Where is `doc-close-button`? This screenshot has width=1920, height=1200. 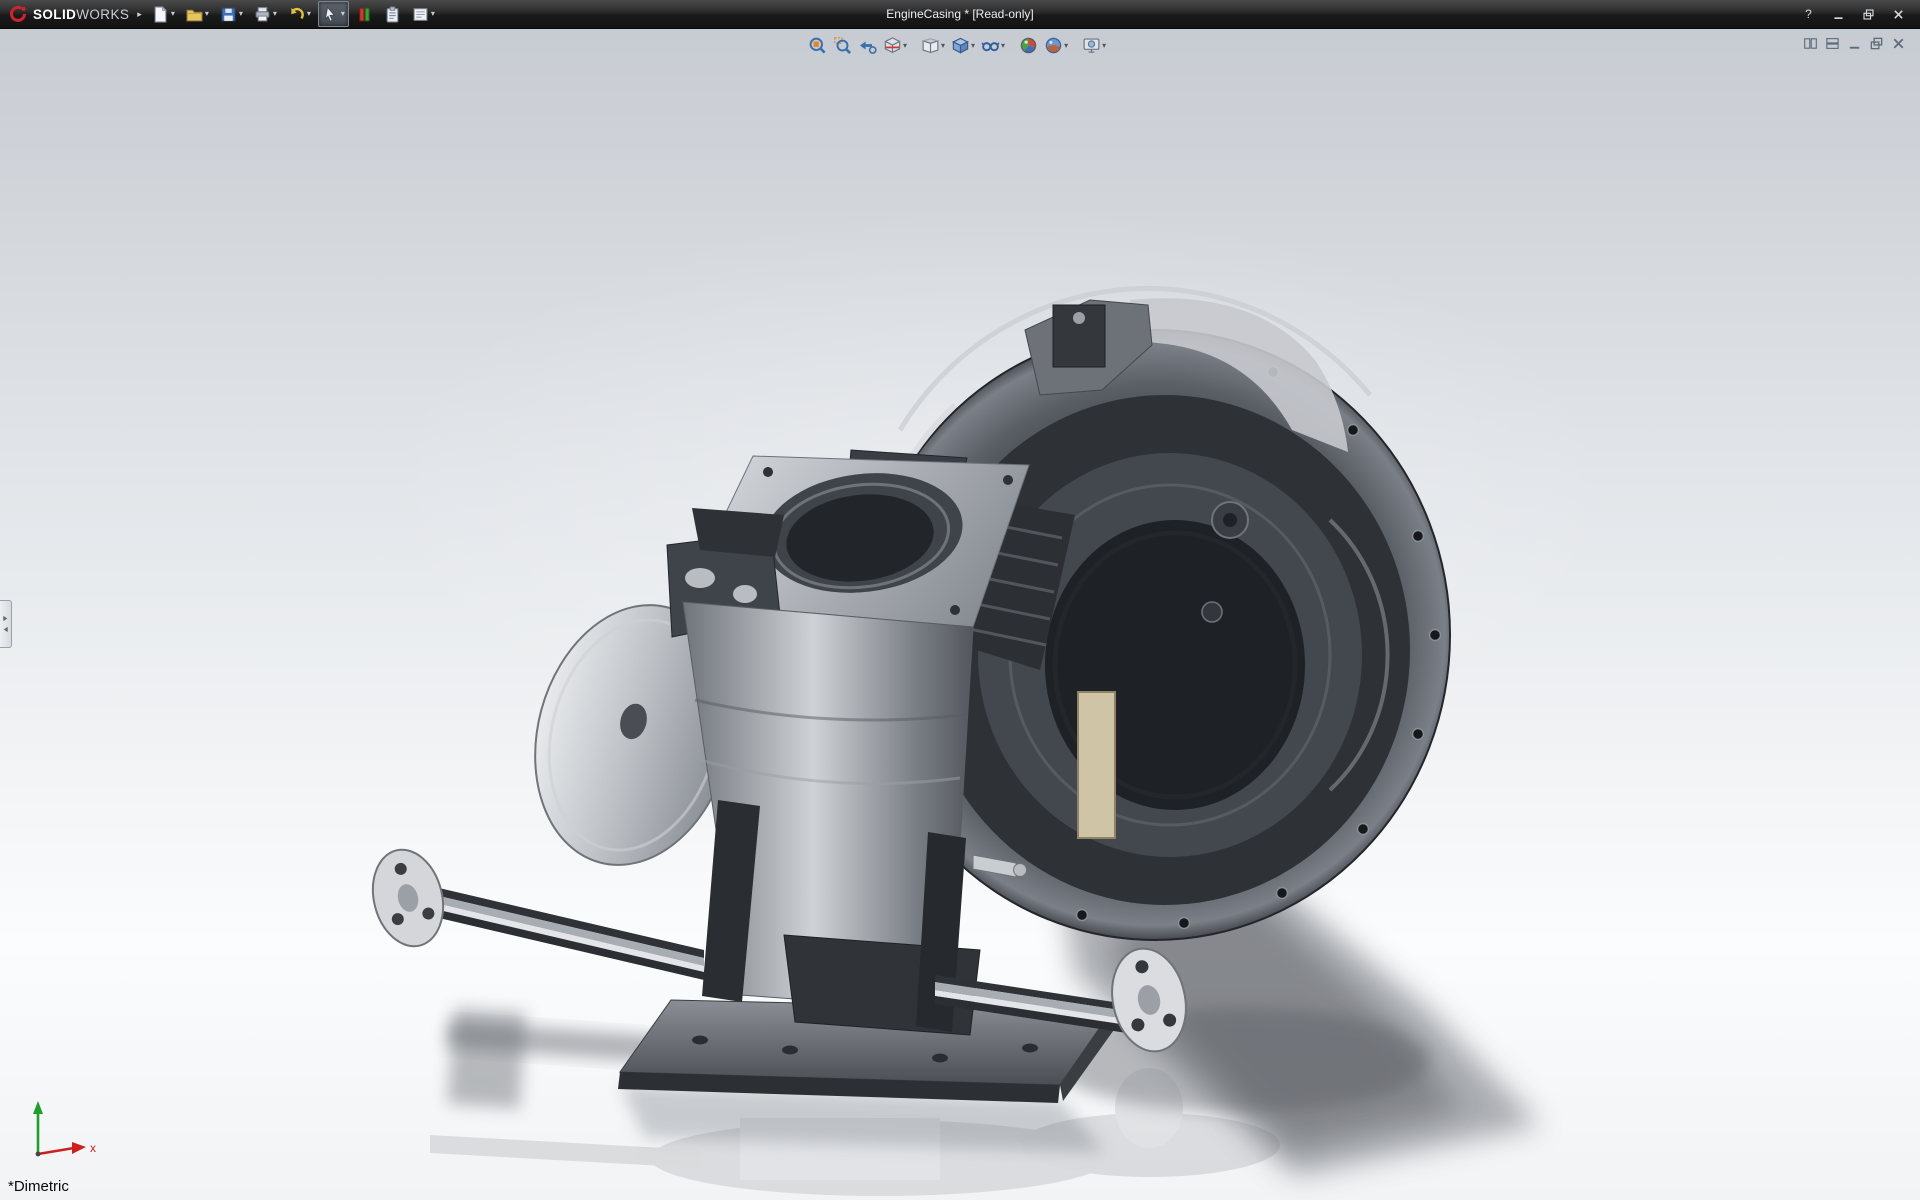 doc-close-button is located at coordinates (1898, 43).